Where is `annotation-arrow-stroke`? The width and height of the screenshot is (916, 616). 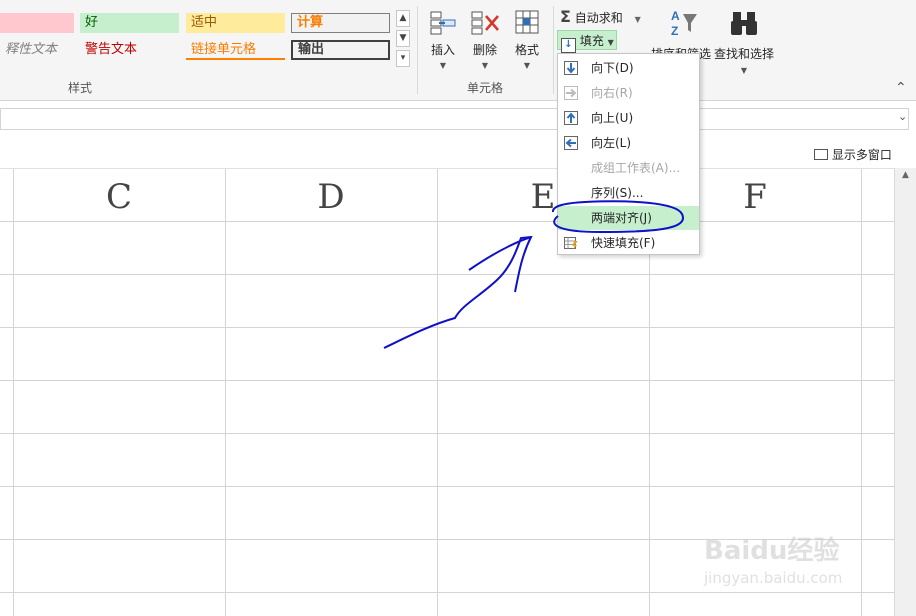 annotation-arrow-stroke is located at coordinates (458, 292).